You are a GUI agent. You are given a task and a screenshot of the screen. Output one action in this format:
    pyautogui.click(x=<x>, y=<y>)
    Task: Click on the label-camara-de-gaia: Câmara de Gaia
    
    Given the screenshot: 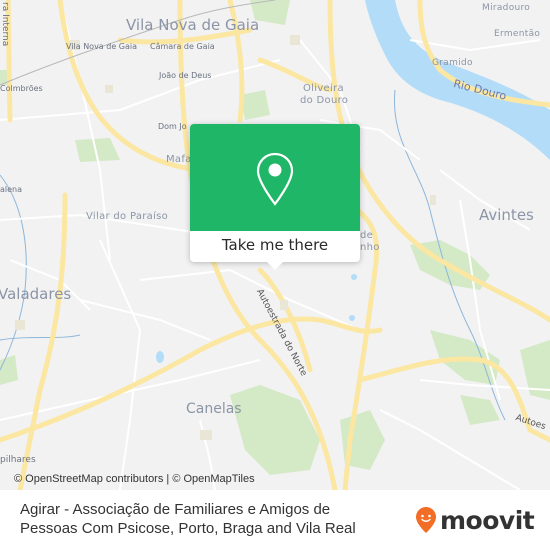 What is the action you would take?
    pyautogui.click(x=182, y=46)
    